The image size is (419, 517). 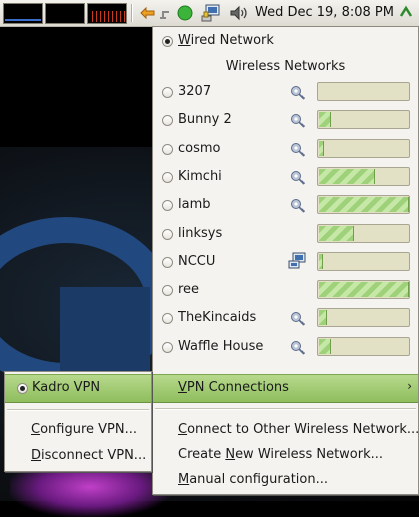 I want to click on mail-notify-icon, so click(x=148, y=13).